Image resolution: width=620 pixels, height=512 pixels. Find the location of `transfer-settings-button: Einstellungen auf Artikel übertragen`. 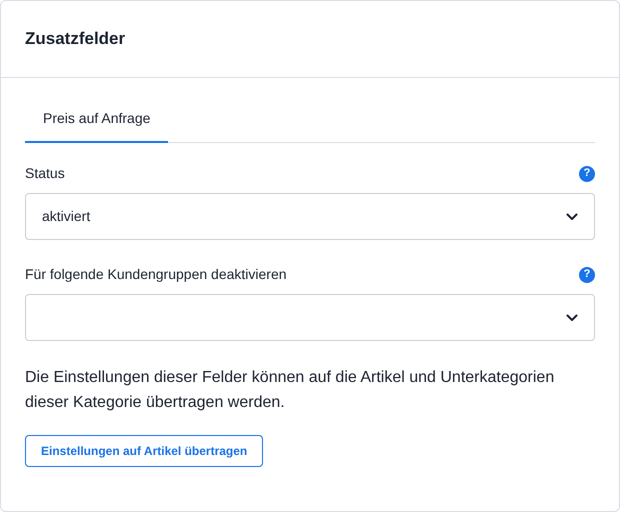

transfer-settings-button: Einstellungen auf Artikel übertragen is located at coordinates (144, 451).